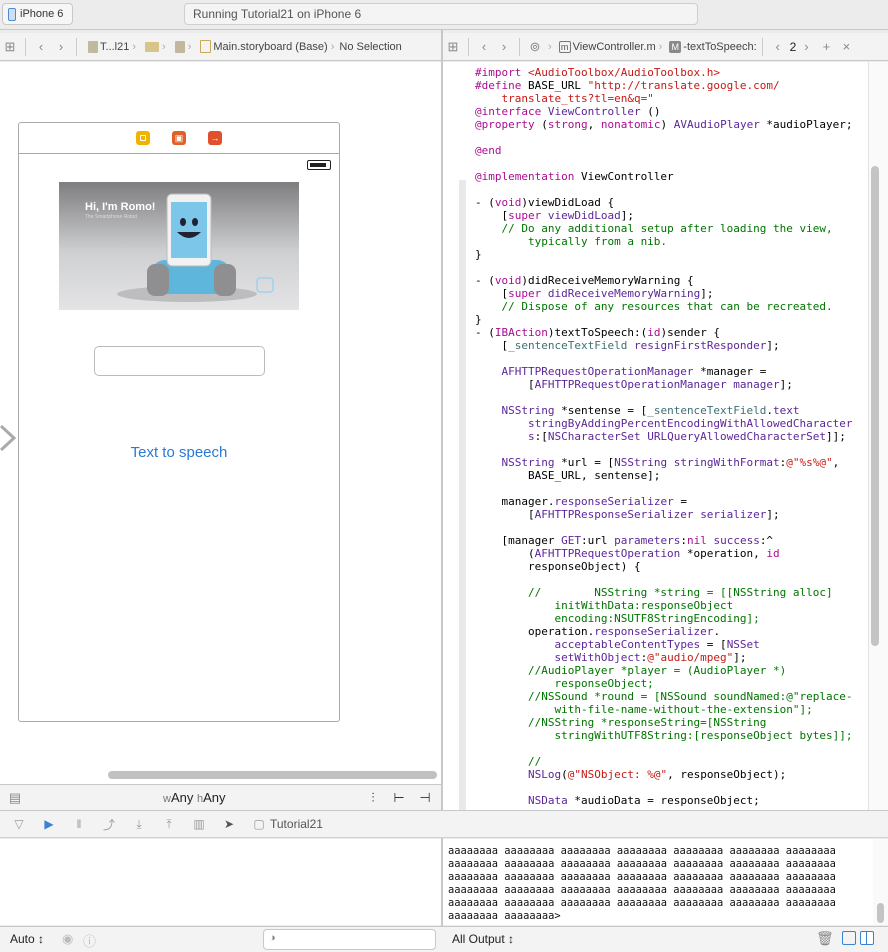  What do you see at coordinates (867, 938) in the screenshot?
I see `show-console-icon` at bounding box center [867, 938].